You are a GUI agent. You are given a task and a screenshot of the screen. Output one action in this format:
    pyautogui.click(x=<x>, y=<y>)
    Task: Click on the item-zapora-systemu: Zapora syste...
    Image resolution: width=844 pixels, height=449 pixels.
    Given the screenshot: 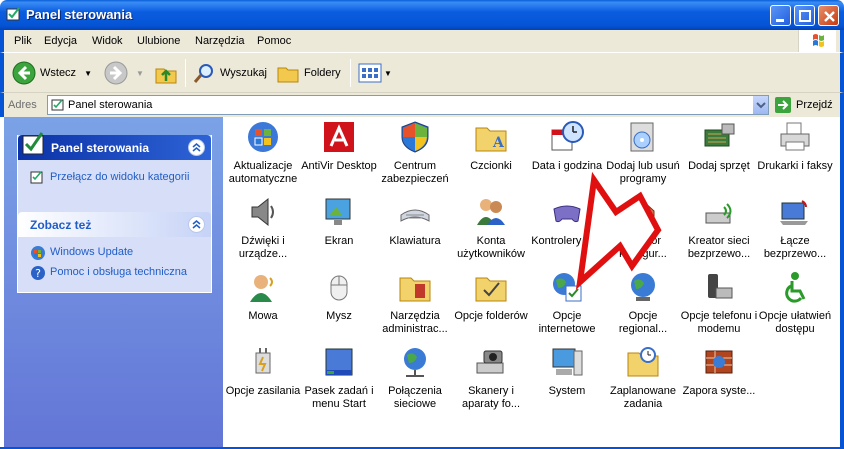 What is the action you would take?
    pyautogui.click(x=719, y=371)
    